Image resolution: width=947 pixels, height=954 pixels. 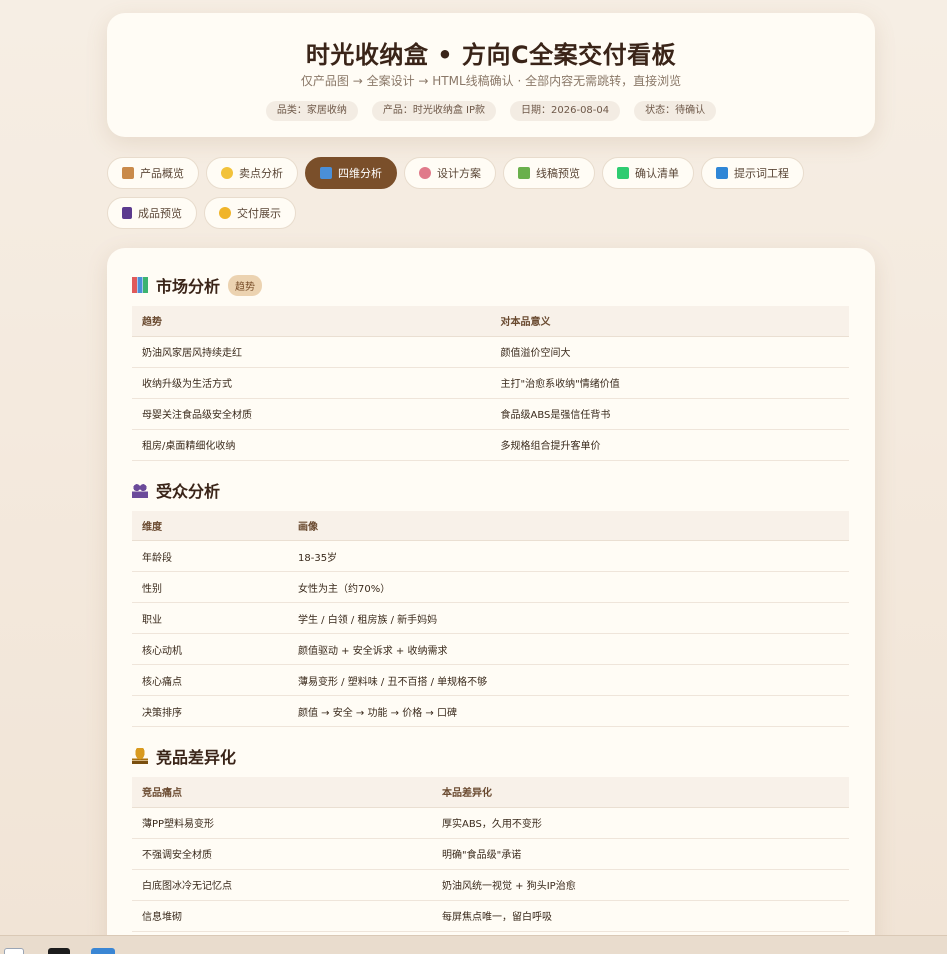 I want to click on tab-final-preview: 成品预览, so click(x=152, y=213).